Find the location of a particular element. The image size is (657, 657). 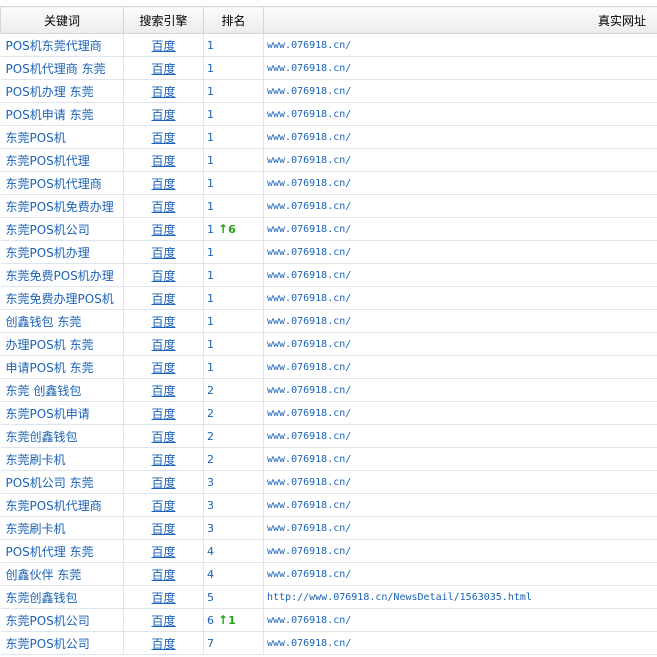

table-row: POS机办理 东莞 百度 1 www.076918.cn/ is located at coordinates (328, 91).